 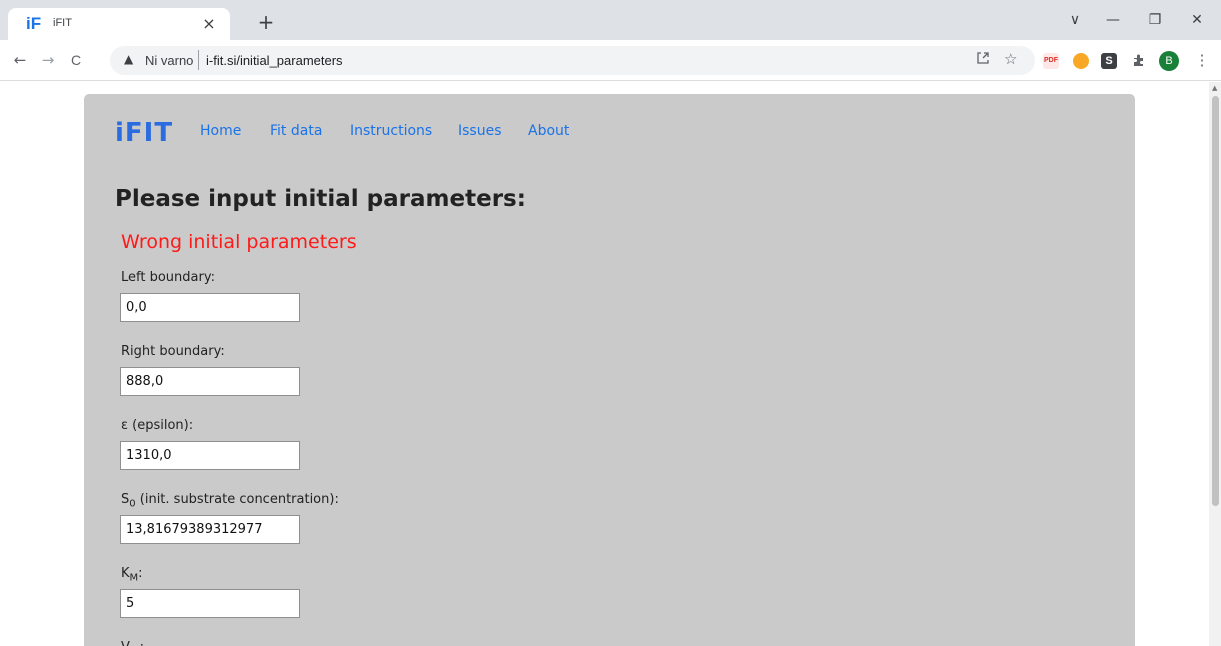 What do you see at coordinates (142, 643) in the screenshot?
I see `vm-label-rest: :` at bounding box center [142, 643].